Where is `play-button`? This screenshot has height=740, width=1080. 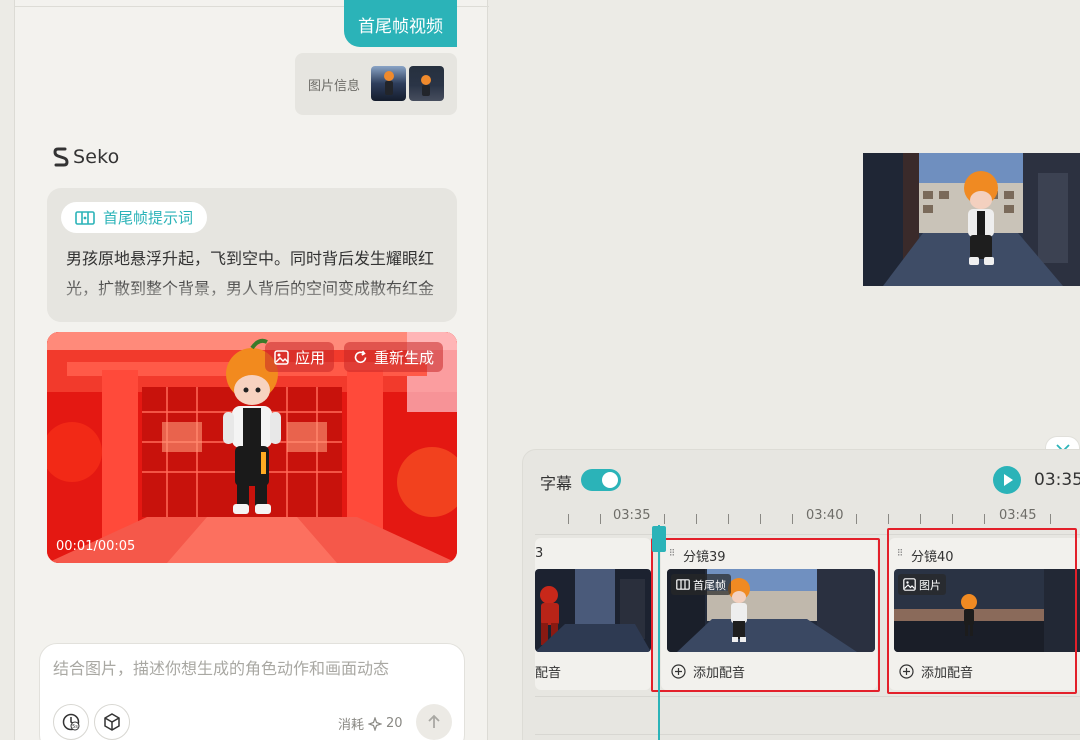
play-button is located at coordinates (1007, 480).